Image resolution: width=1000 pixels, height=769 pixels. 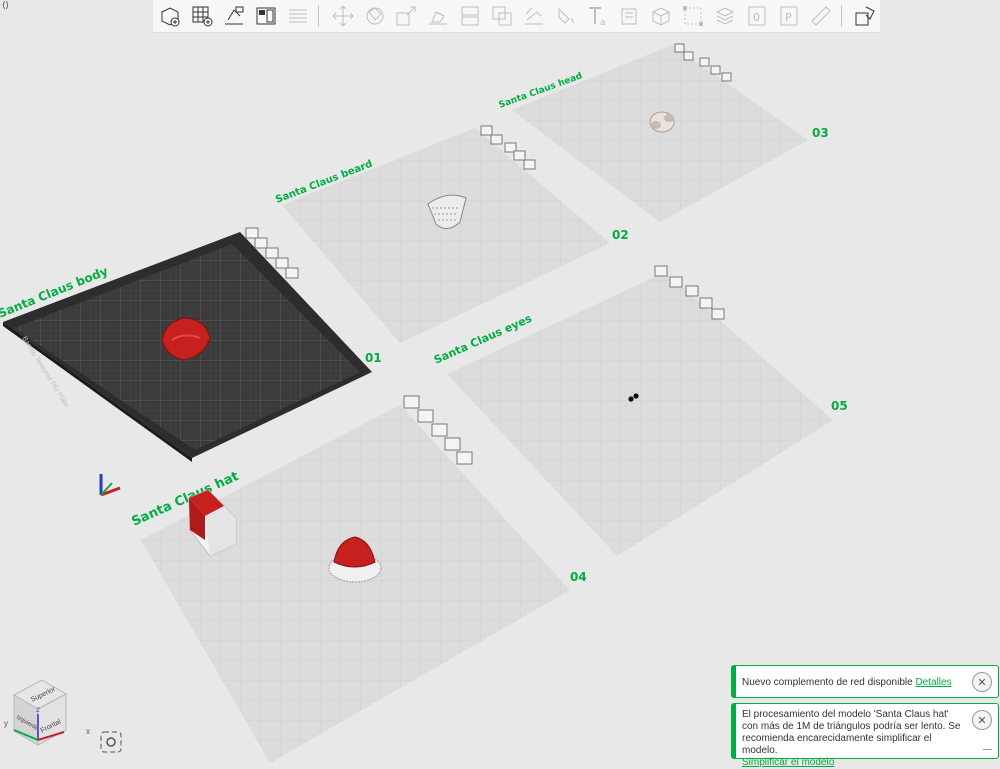 What do you see at coordinates (6, 723) in the screenshot?
I see `y-axis-label: y` at bounding box center [6, 723].